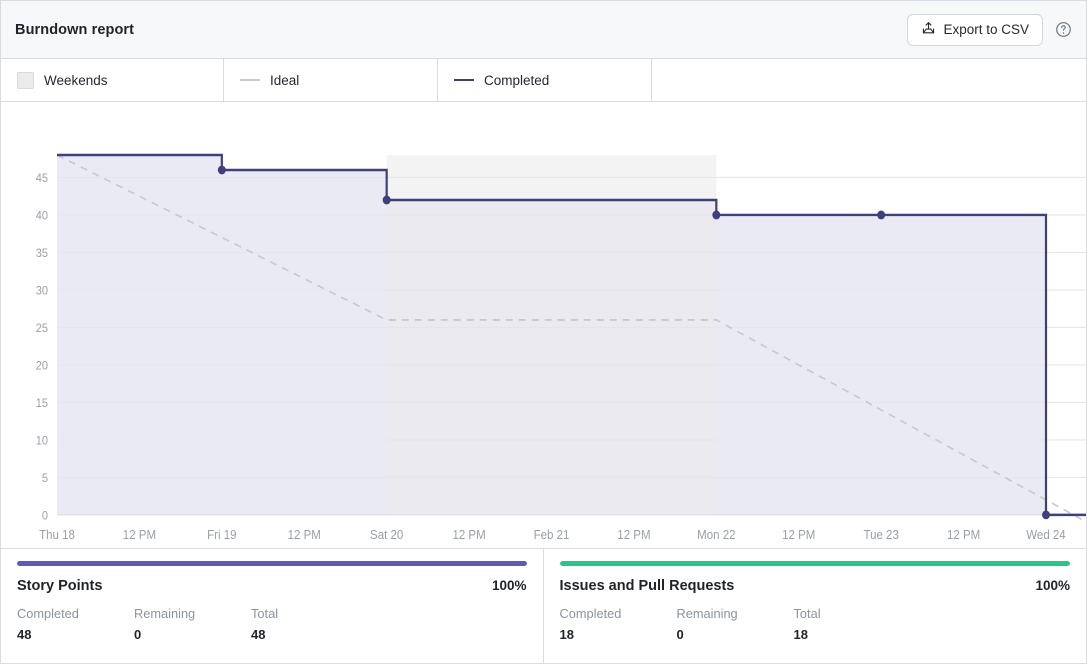  What do you see at coordinates (928, 30) in the screenshot?
I see `upload-icon` at bounding box center [928, 30].